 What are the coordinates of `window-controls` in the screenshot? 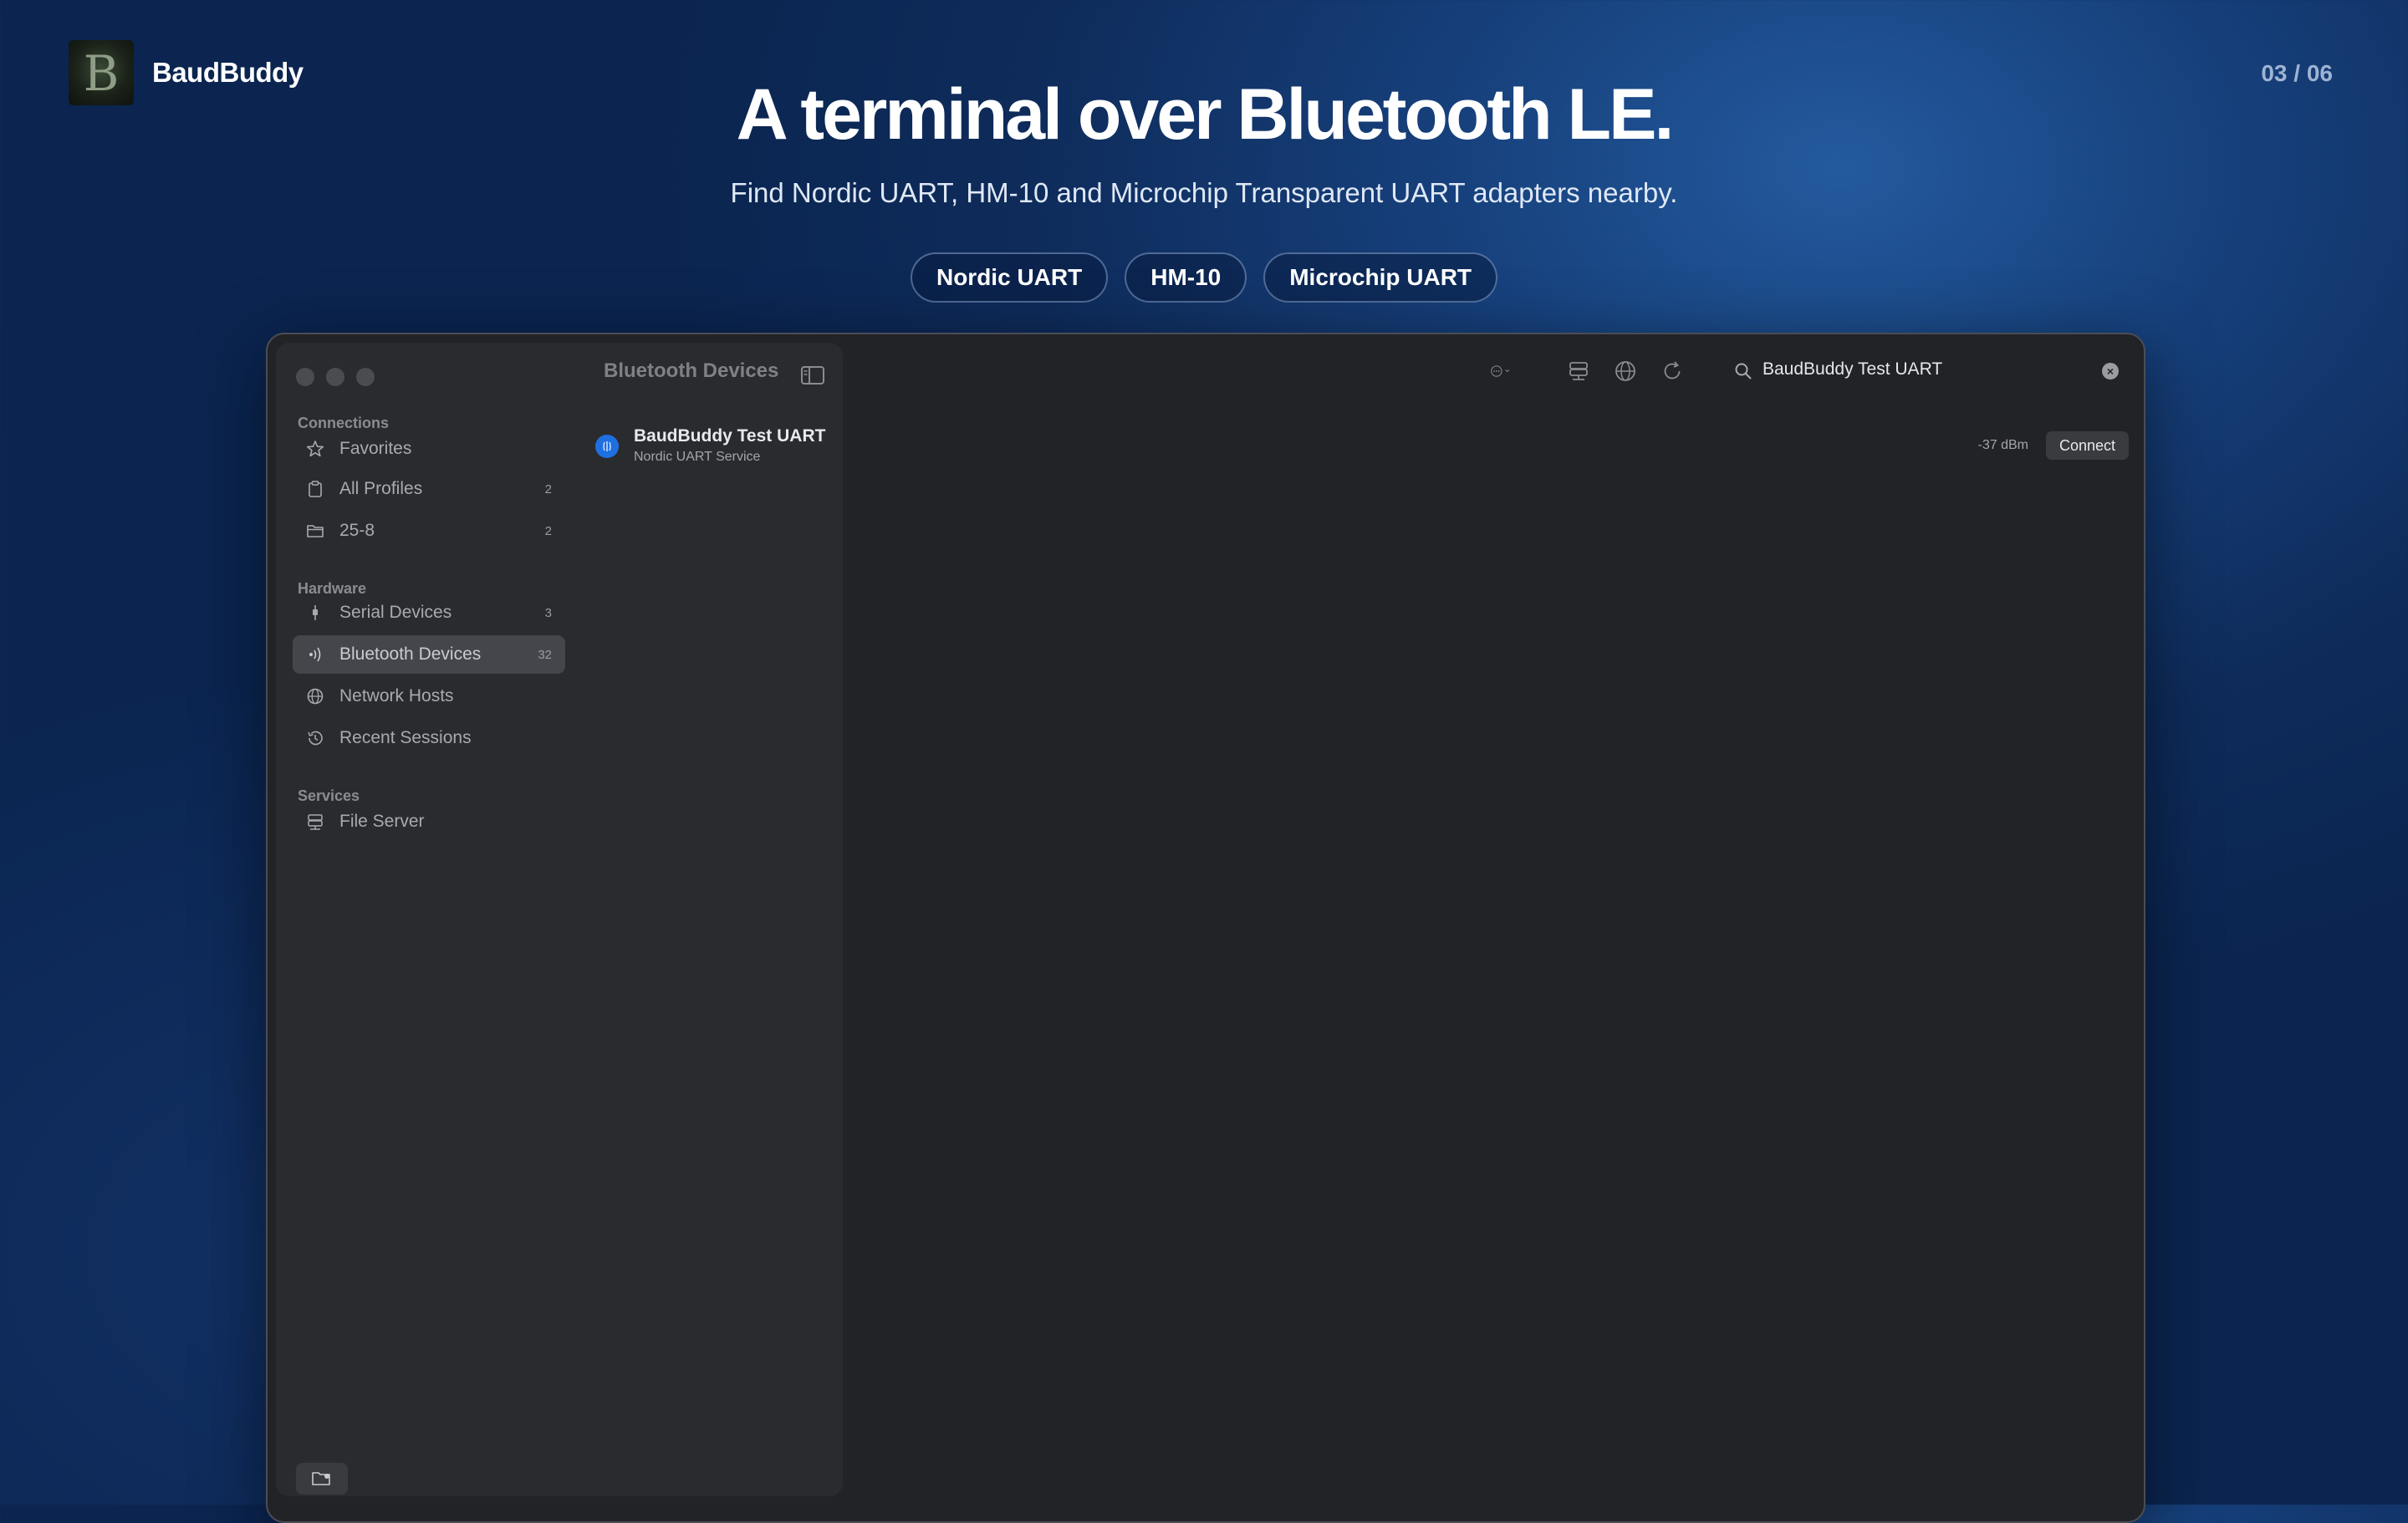 It's located at (335, 377).